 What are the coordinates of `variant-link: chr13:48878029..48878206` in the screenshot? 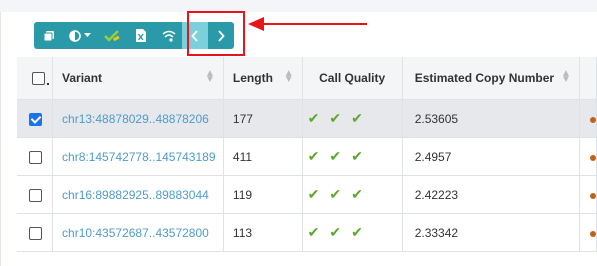 It's located at (135, 119).